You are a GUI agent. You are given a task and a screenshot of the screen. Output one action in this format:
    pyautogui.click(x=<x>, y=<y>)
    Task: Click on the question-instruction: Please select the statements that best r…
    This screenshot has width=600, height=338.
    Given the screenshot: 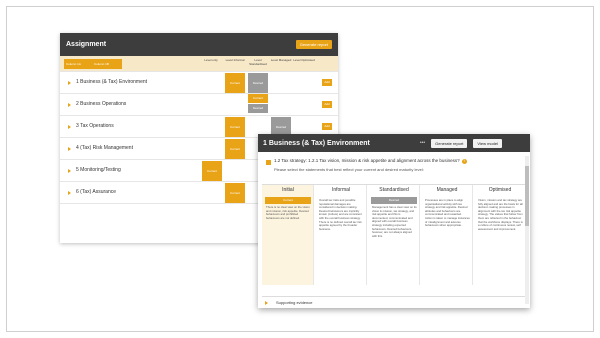 What is the action you would take?
    pyautogui.click(x=349, y=169)
    